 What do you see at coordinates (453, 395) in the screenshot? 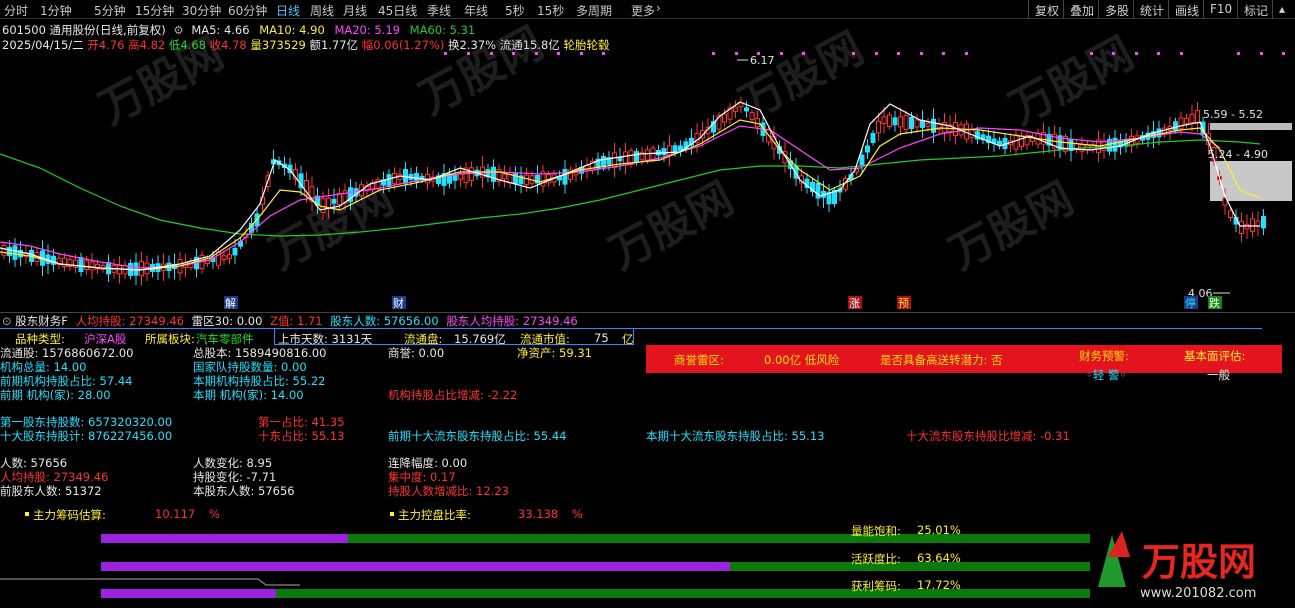
I see `inst-change: 机构持股占比增减: -2.22` at bounding box center [453, 395].